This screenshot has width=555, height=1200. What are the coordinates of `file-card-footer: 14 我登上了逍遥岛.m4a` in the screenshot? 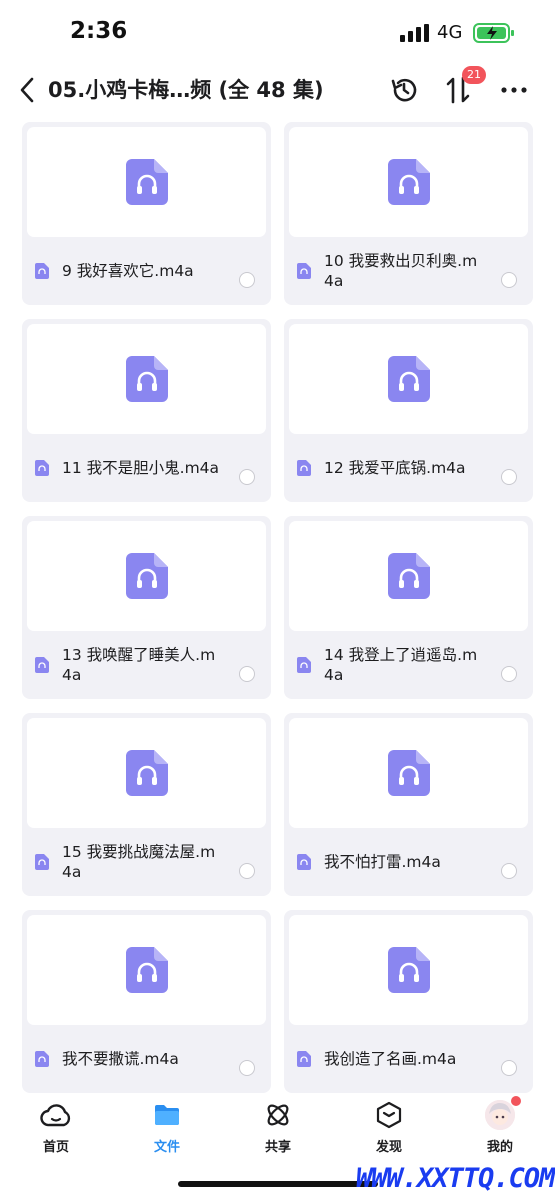 It's located at (408, 665).